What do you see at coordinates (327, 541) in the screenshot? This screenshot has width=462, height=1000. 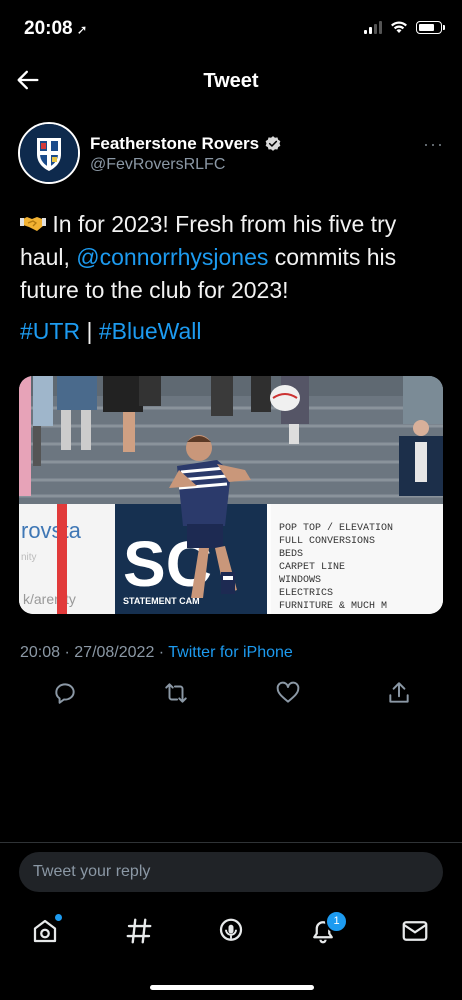 I see `ad-line: FULL CONVERSIONS` at bounding box center [327, 541].